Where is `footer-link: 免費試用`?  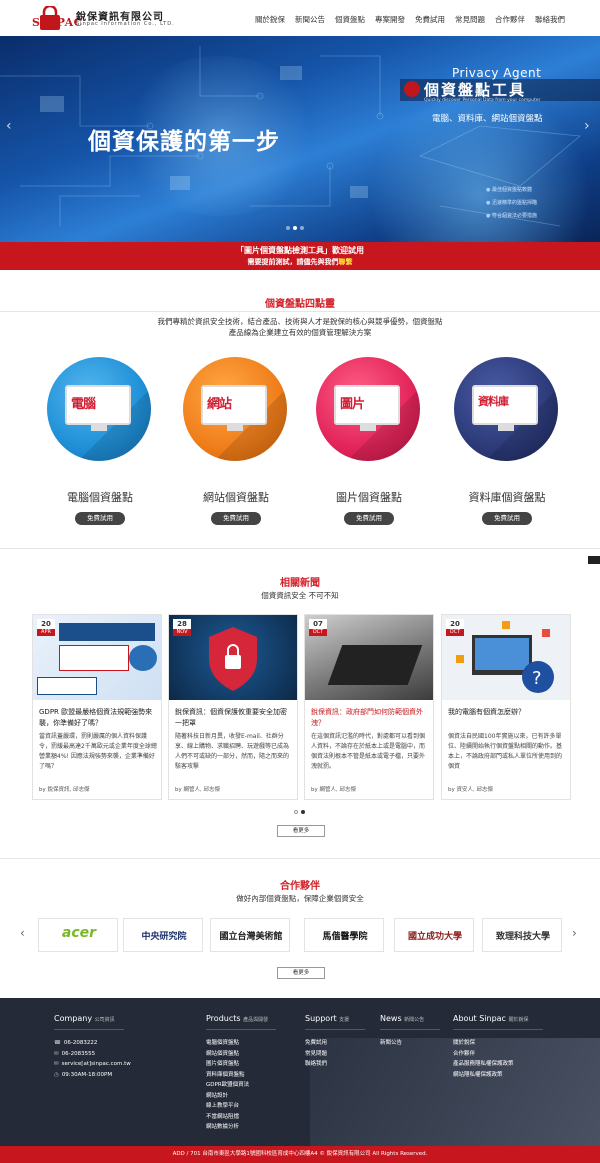
footer-link: 免費試用 is located at coordinates (335, 1043).